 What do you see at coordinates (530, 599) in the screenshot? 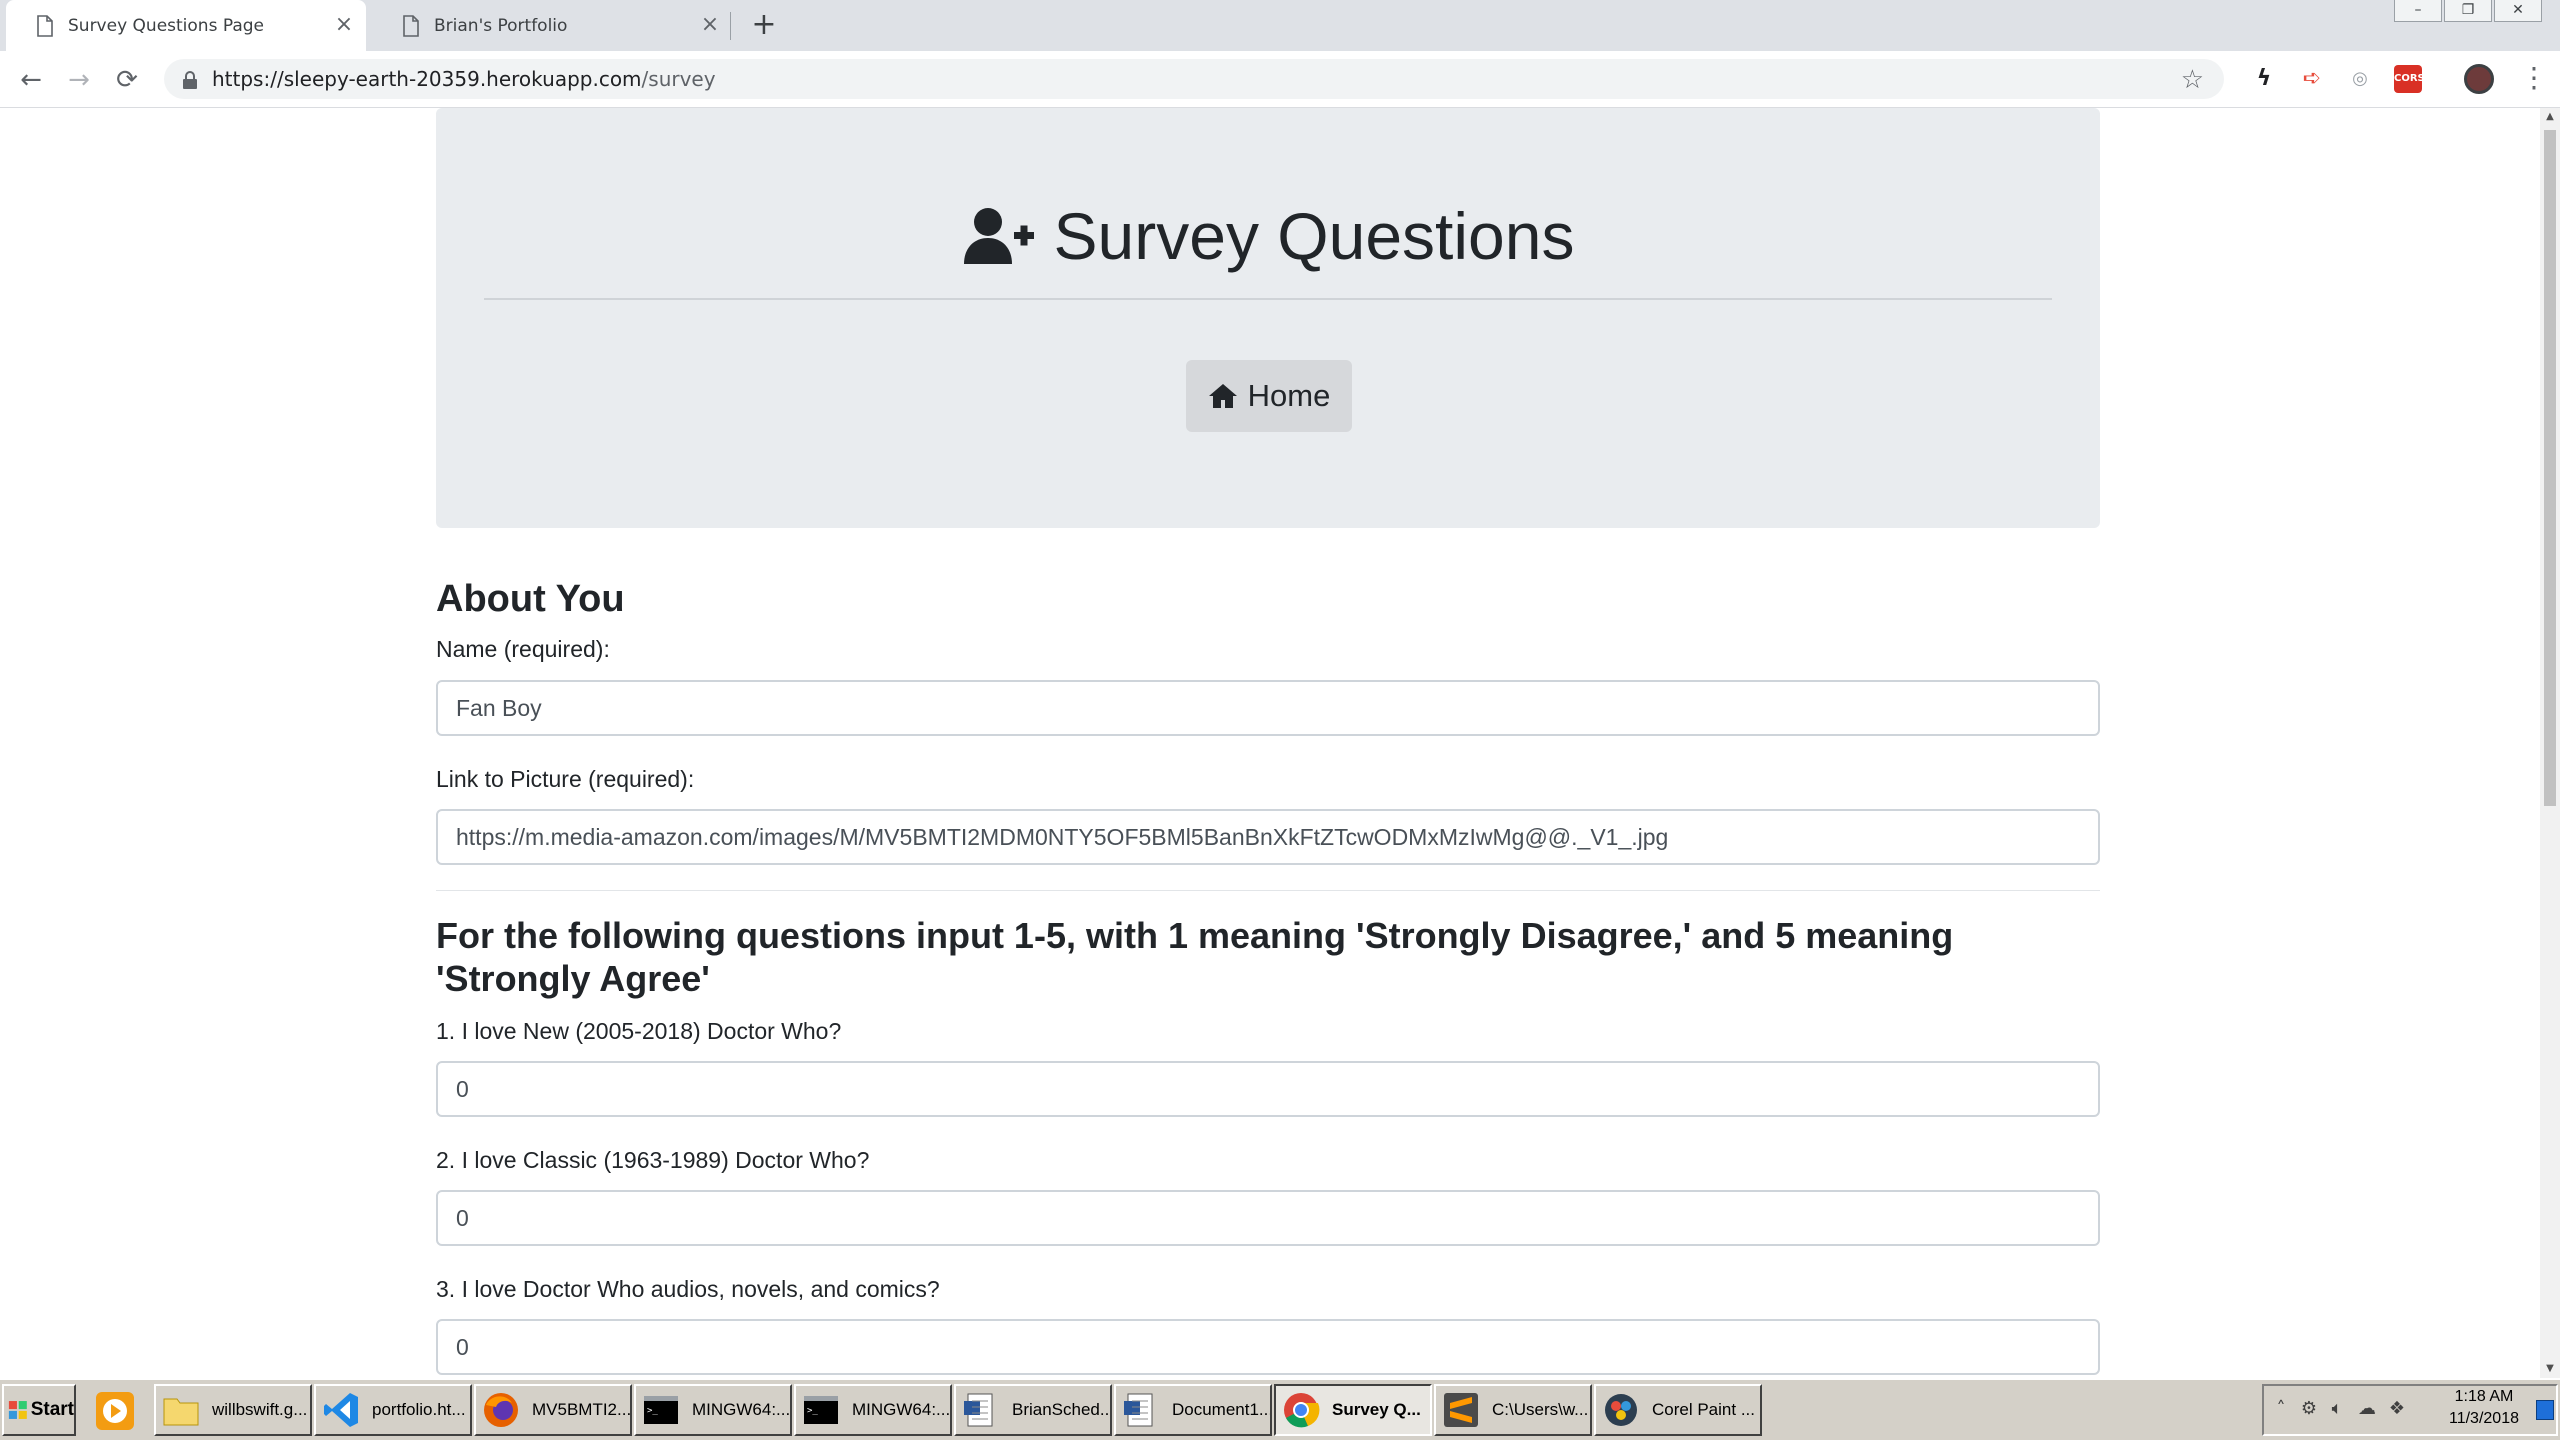
I see `about-you-heading: About You` at bounding box center [530, 599].